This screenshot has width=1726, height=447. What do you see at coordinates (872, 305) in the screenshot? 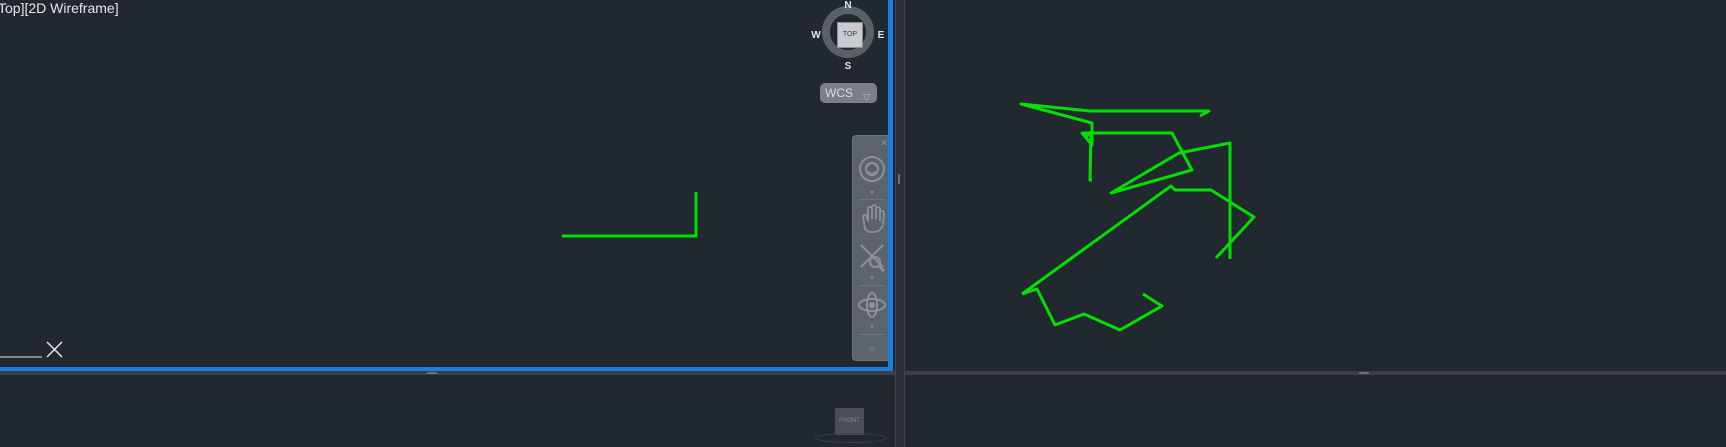
I see `orbit-icon` at bounding box center [872, 305].